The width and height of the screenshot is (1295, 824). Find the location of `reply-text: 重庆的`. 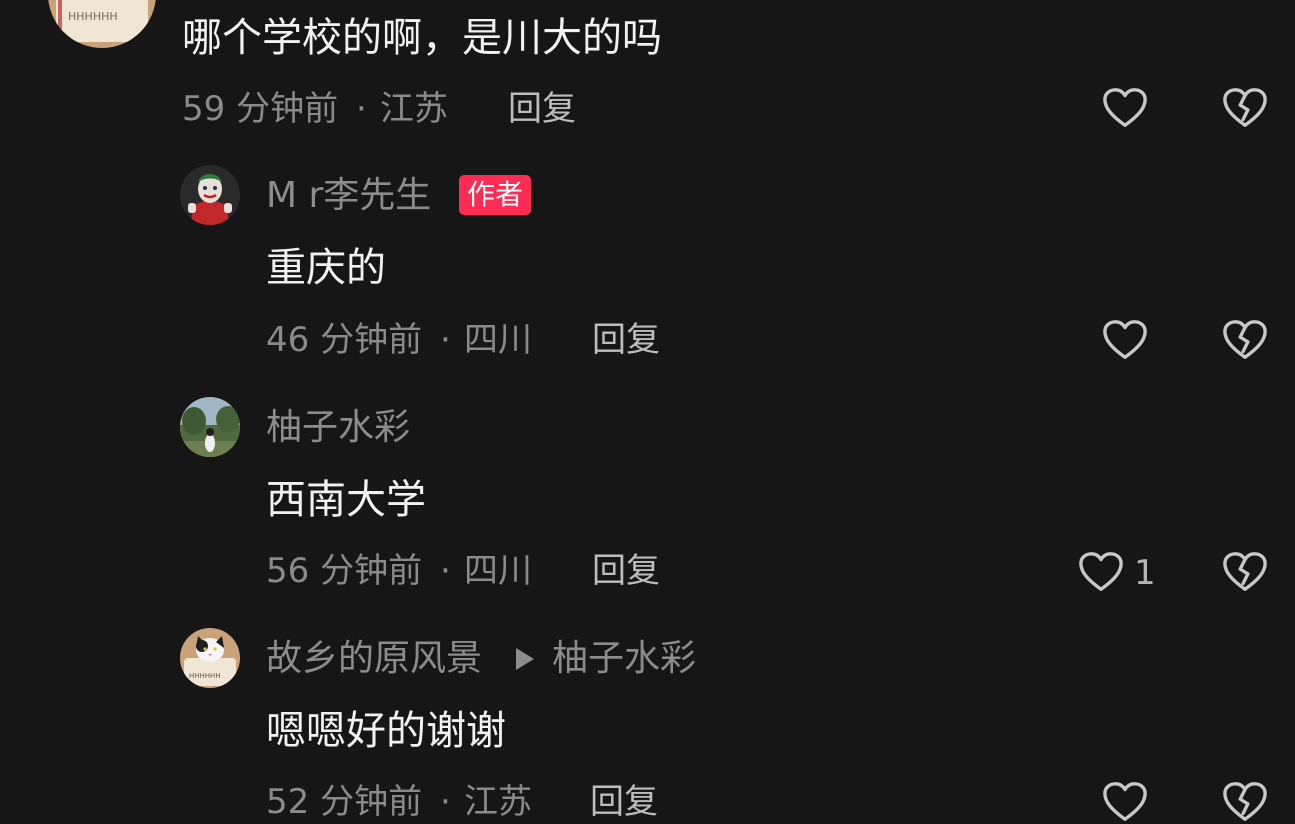

reply-text: 重庆的 is located at coordinates (326, 268).